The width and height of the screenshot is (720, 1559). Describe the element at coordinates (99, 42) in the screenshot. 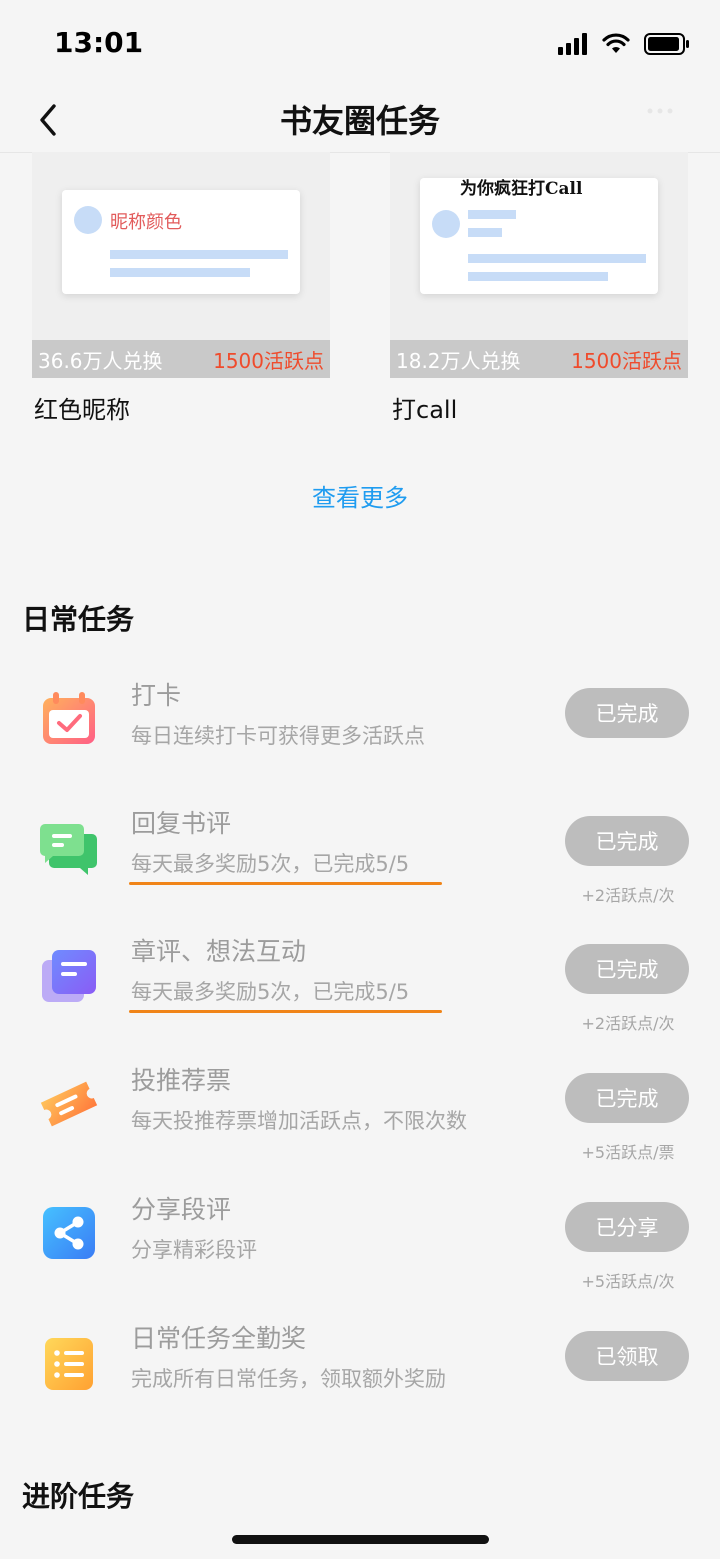

I see `status-time: 13:01` at that location.